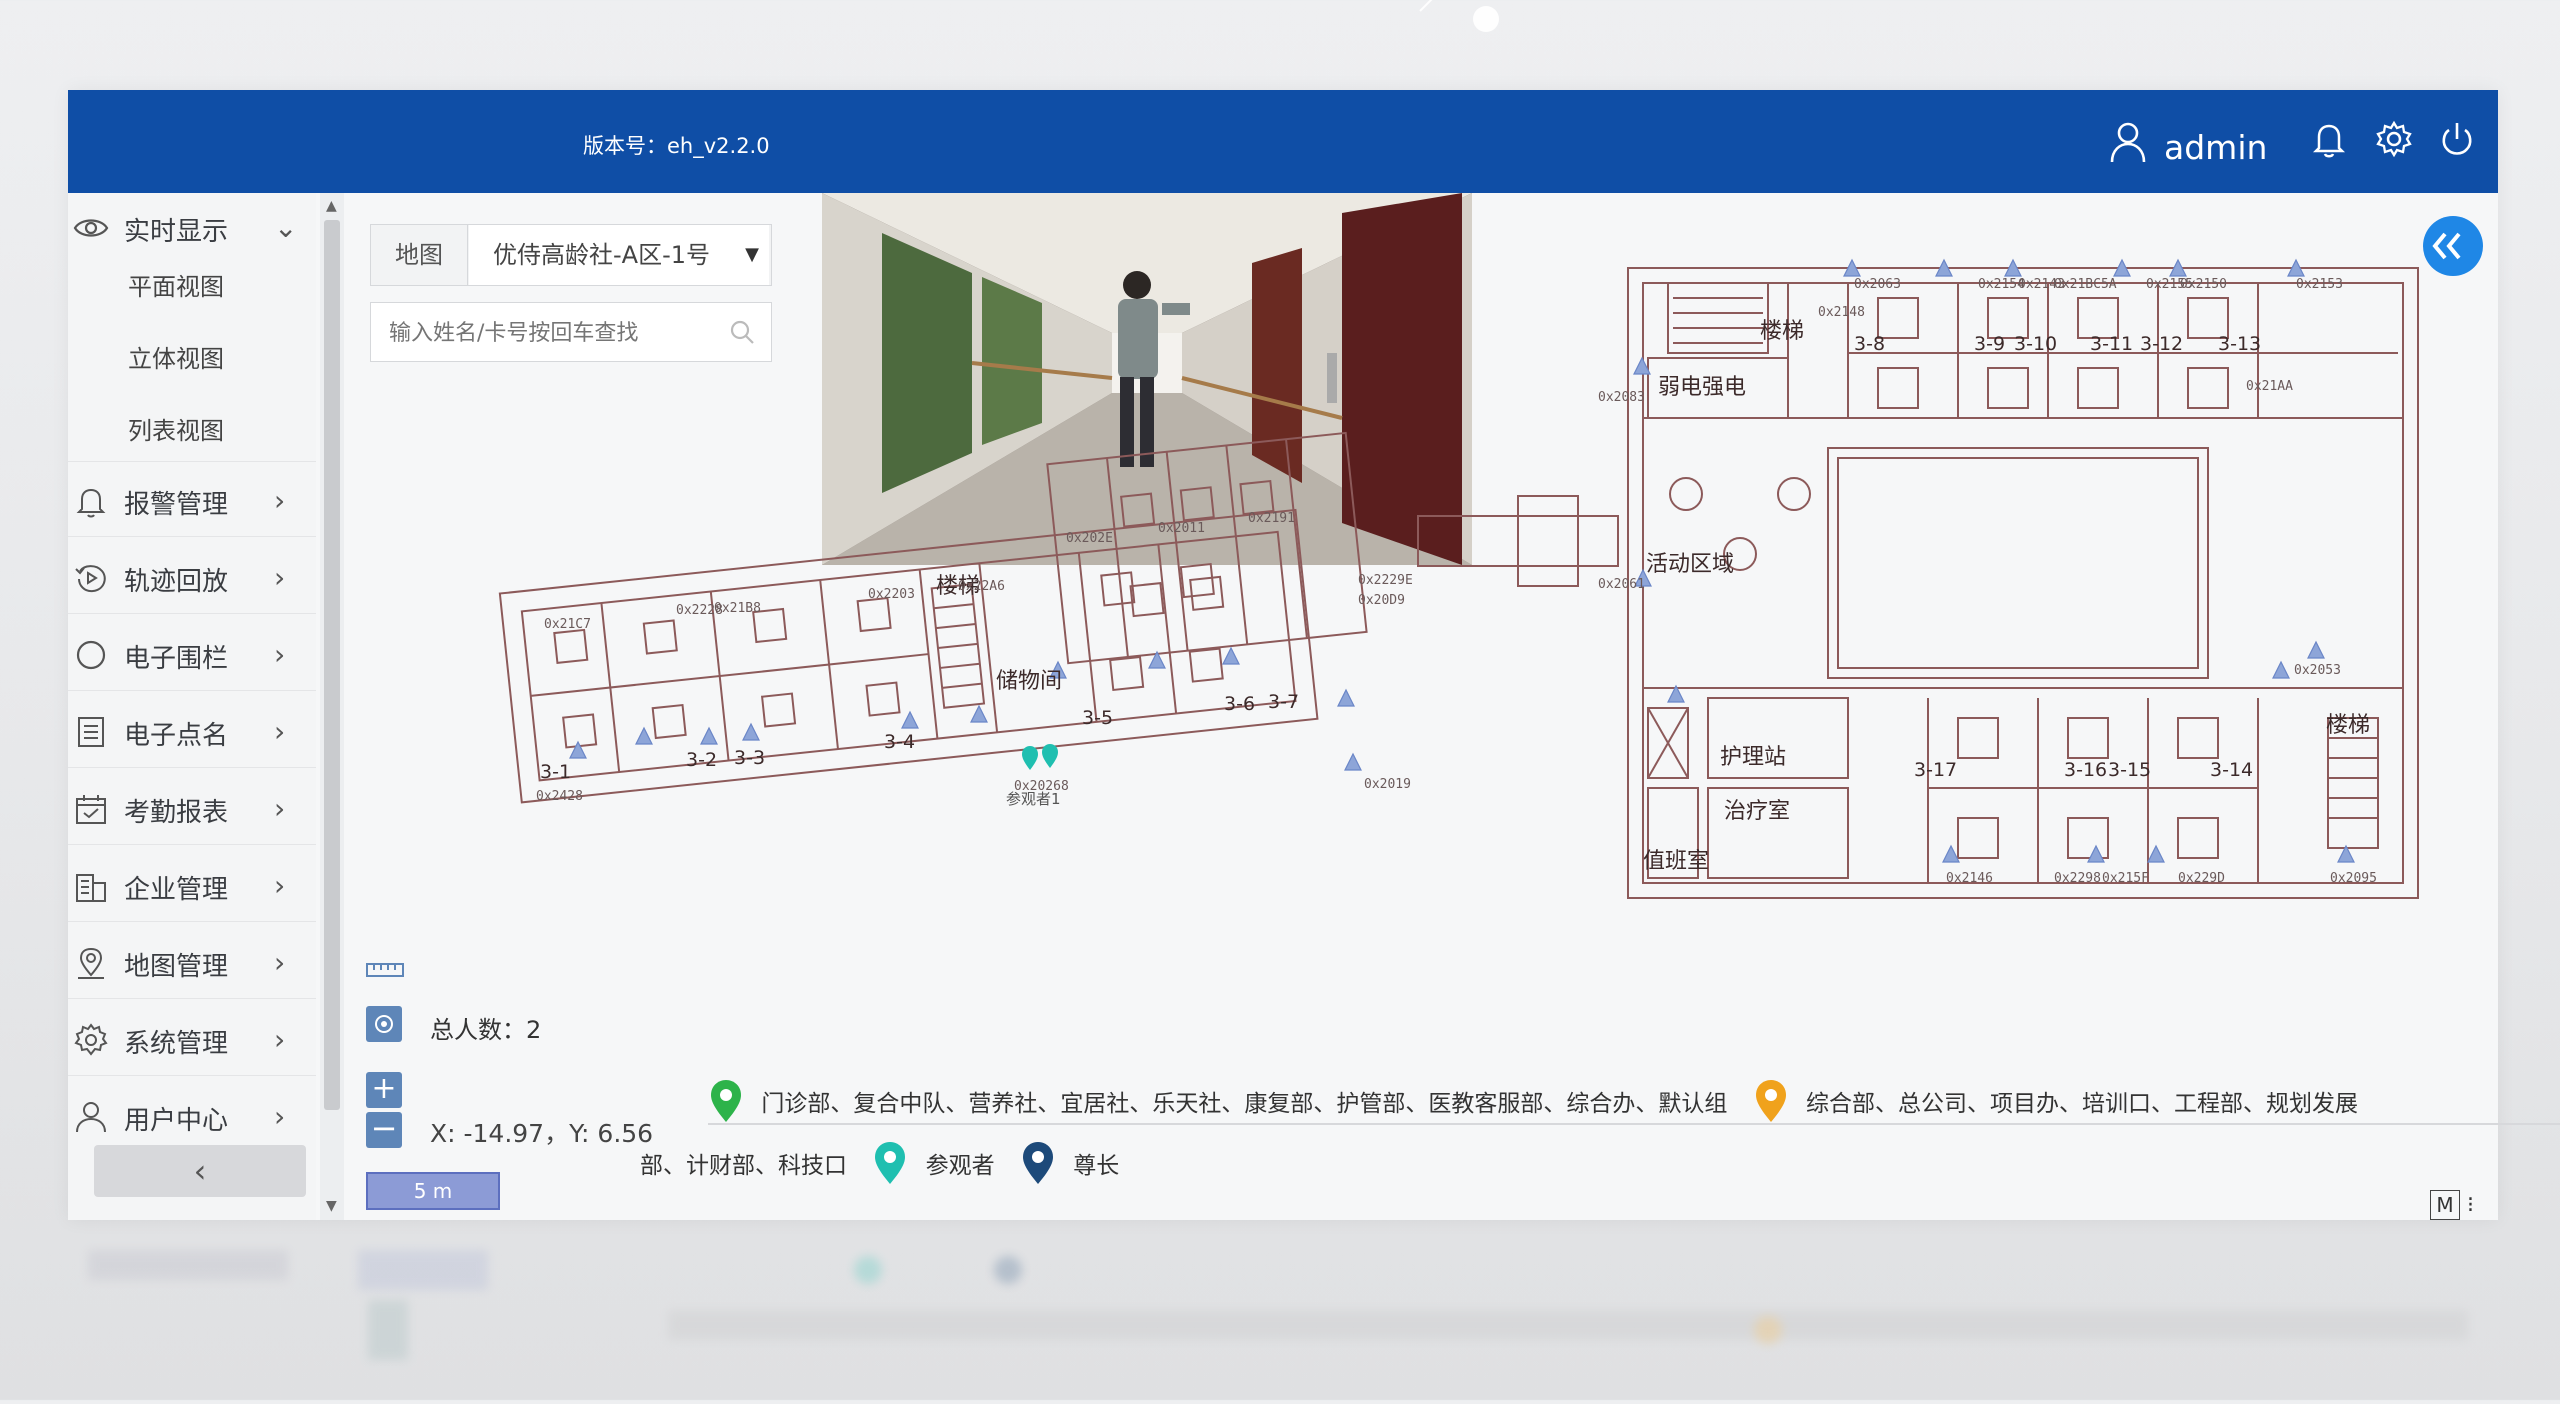 The height and width of the screenshot is (1404, 2560). I want to click on eye-icon, so click(91, 228).